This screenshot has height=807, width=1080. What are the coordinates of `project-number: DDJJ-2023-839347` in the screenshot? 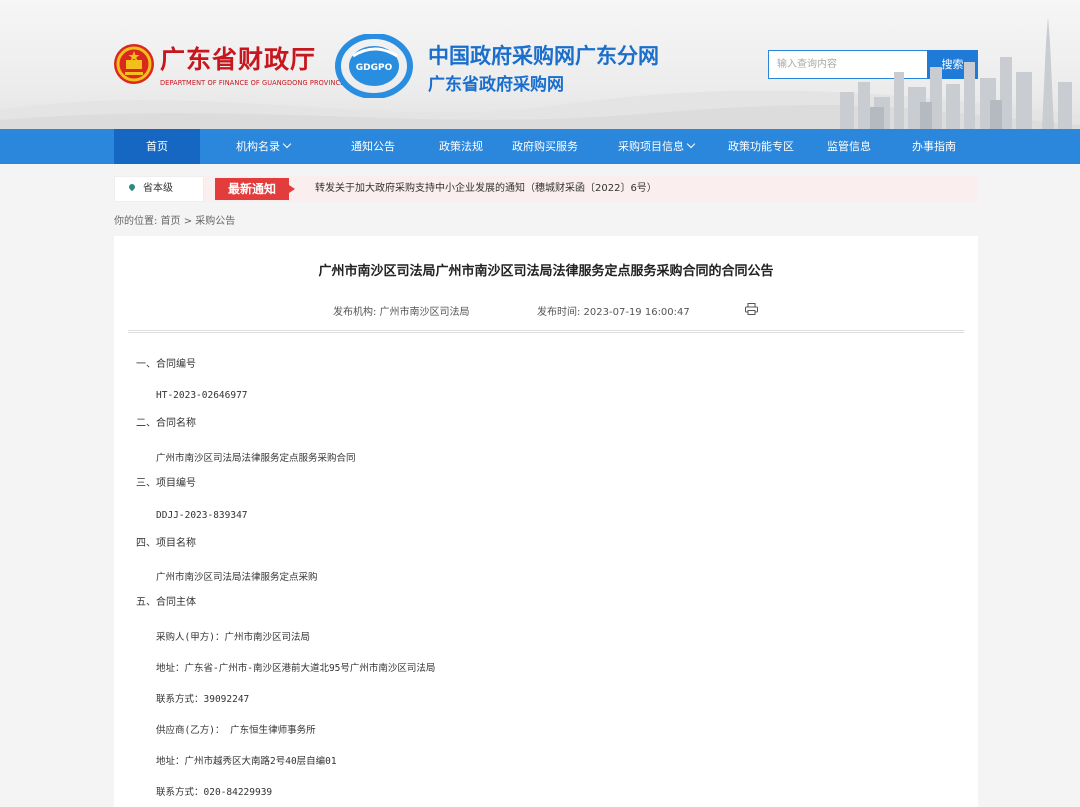 It's located at (202, 515).